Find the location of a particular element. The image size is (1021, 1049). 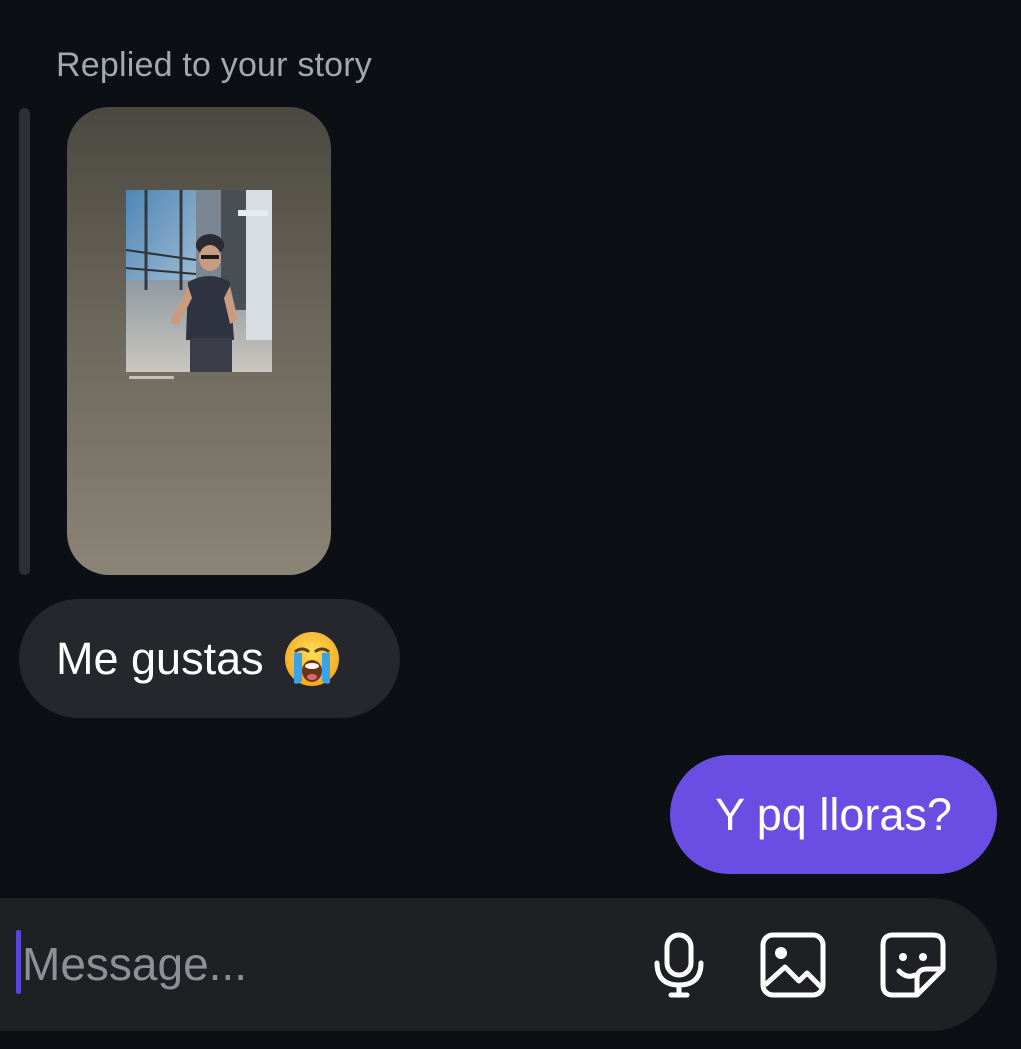

story-caption is located at coordinates (151, 377).